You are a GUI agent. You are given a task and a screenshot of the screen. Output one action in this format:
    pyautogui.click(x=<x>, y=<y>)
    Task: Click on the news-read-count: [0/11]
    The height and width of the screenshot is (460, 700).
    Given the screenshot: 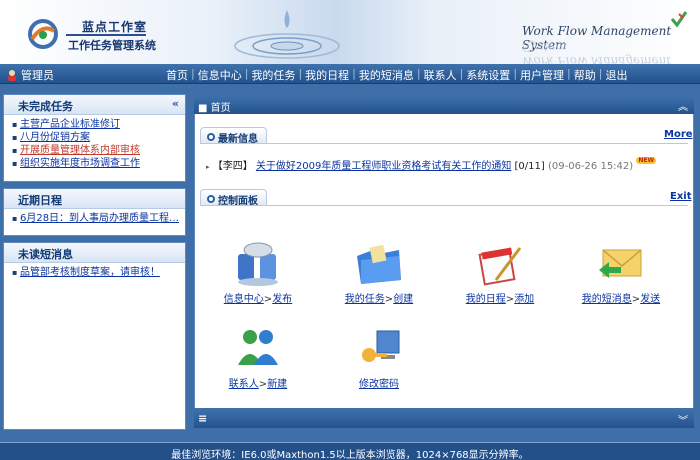 What is the action you would take?
    pyautogui.click(x=529, y=166)
    